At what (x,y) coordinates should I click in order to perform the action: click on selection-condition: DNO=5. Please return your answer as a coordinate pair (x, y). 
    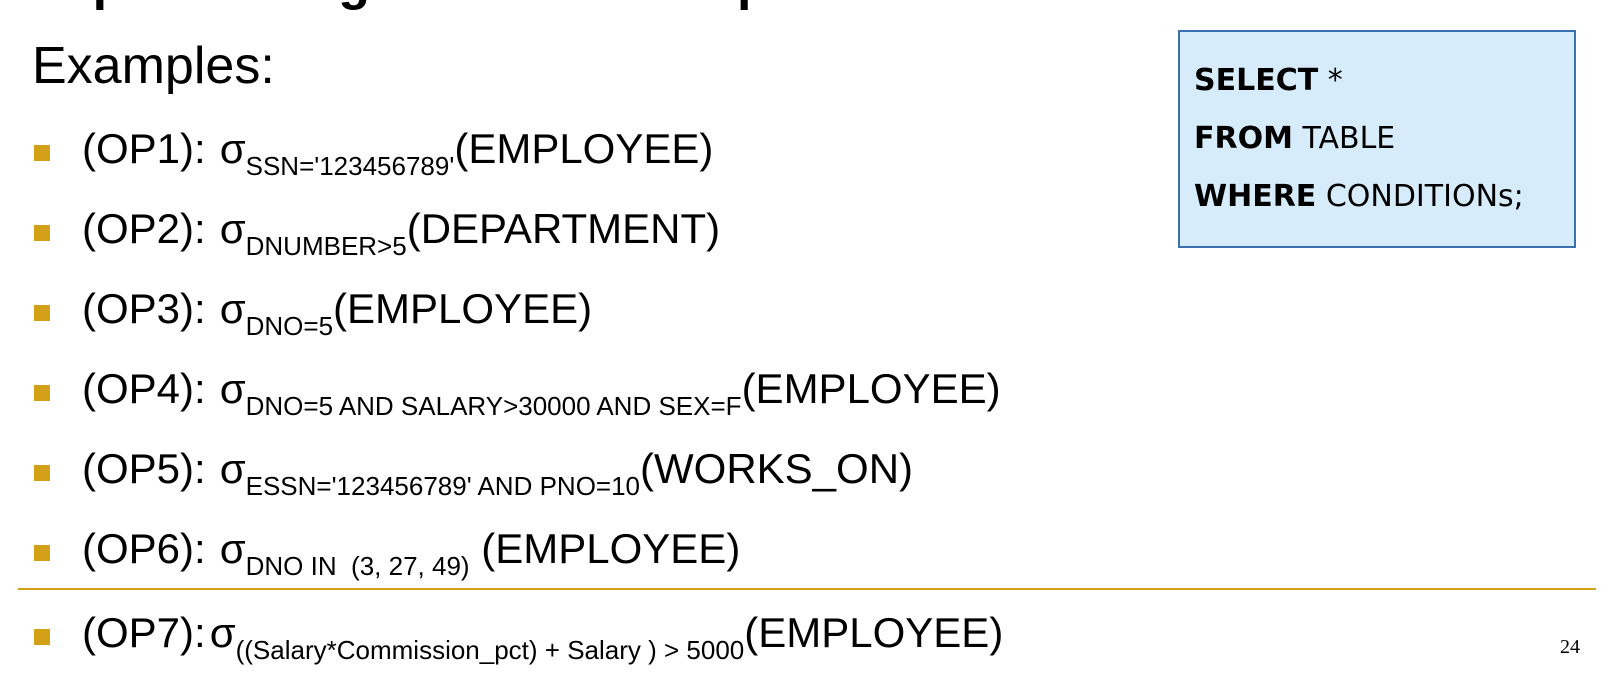
    Looking at the image, I should click on (289, 326).